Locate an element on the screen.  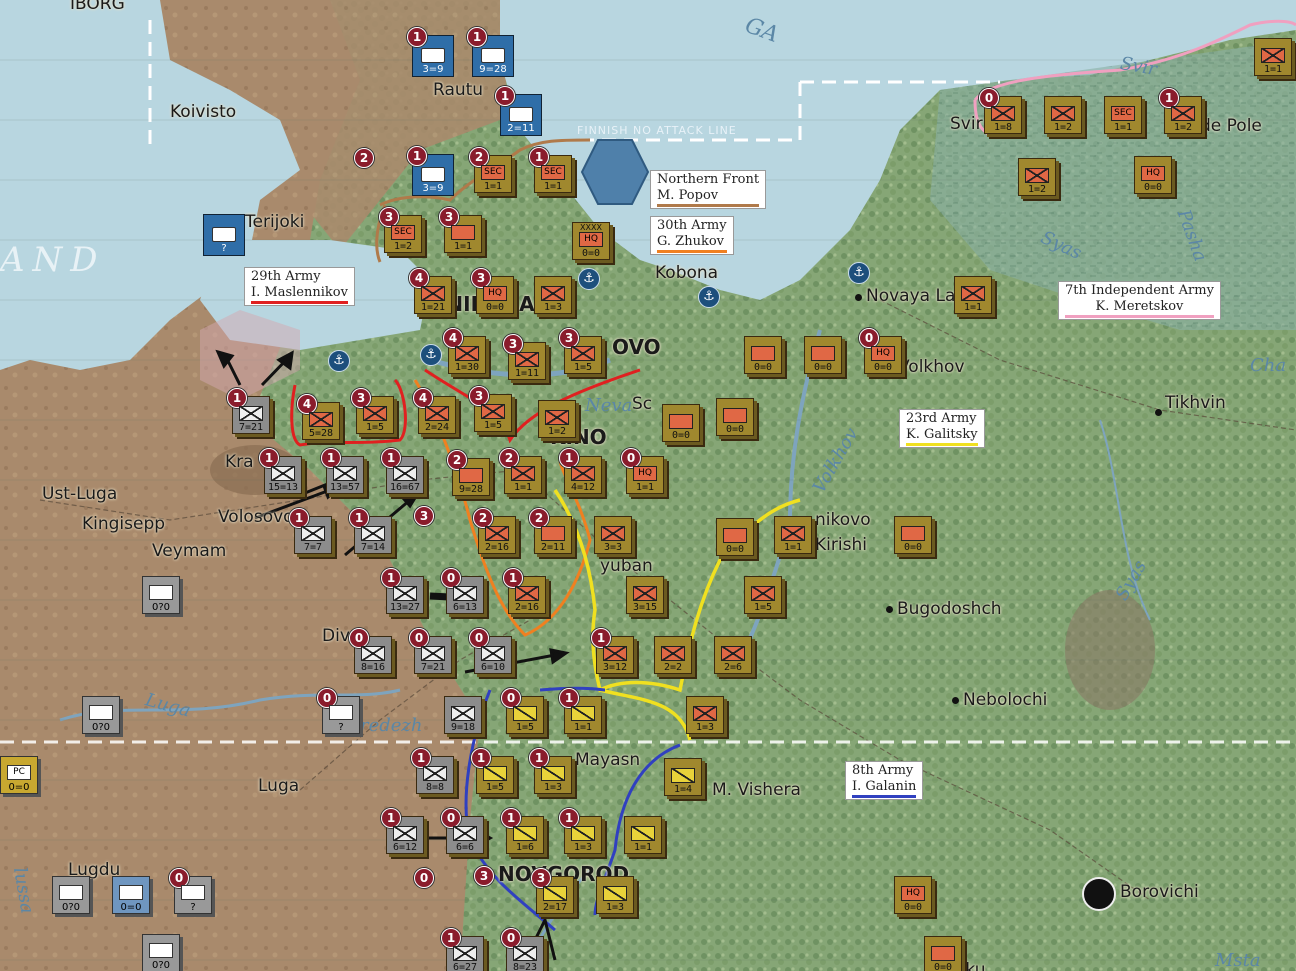
german-unit: 1 6=27 is located at coordinates (462, 949).